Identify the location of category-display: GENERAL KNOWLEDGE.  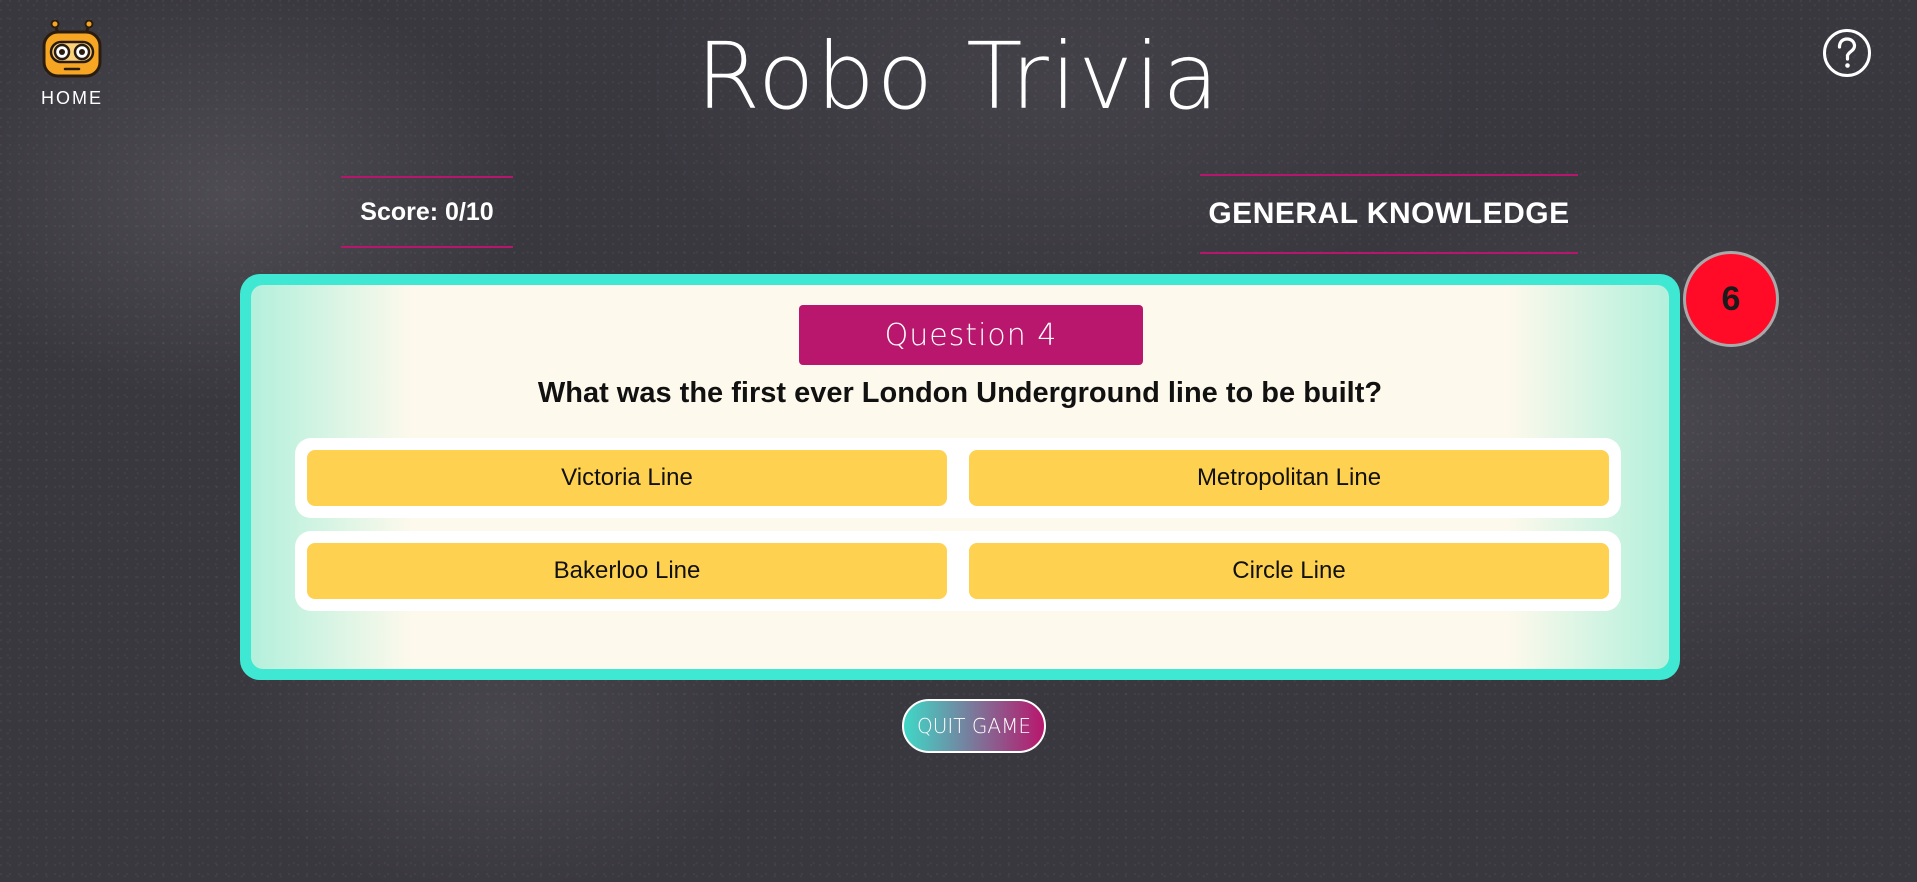
(1389, 214).